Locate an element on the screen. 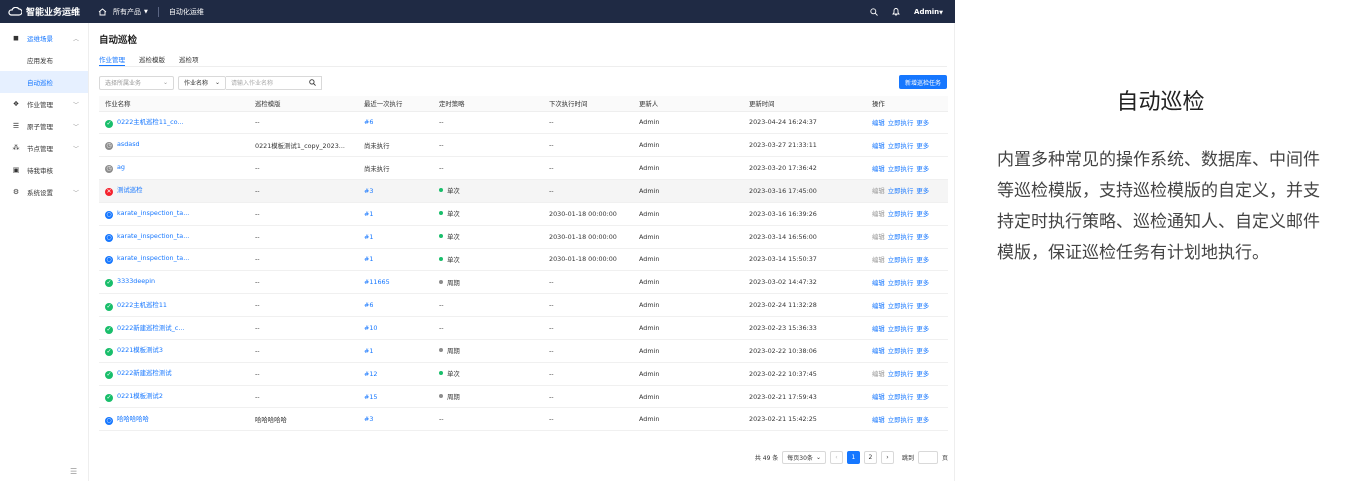 This screenshot has width=1366, height=481. job-name-link: 0221模板测试3 is located at coordinates (140, 350).